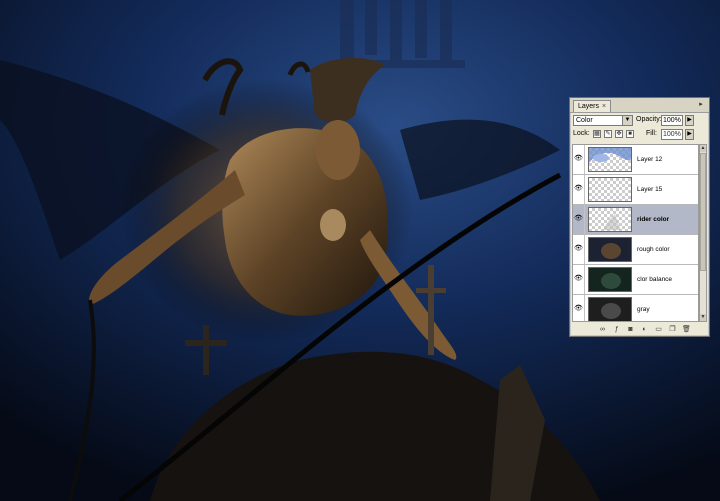  What do you see at coordinates (635, 250) in the screenshot?
I see `layer-row-rough-color: 👁 rough color` at bounding box center [635, 250].